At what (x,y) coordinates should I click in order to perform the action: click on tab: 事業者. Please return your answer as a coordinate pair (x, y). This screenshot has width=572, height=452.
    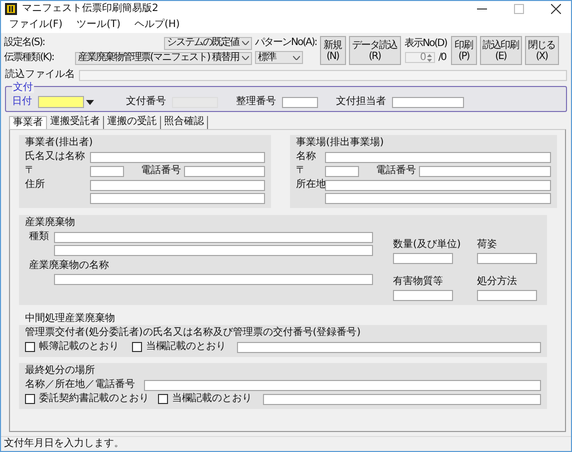
    Looking at the image, I should click on (28, 122).